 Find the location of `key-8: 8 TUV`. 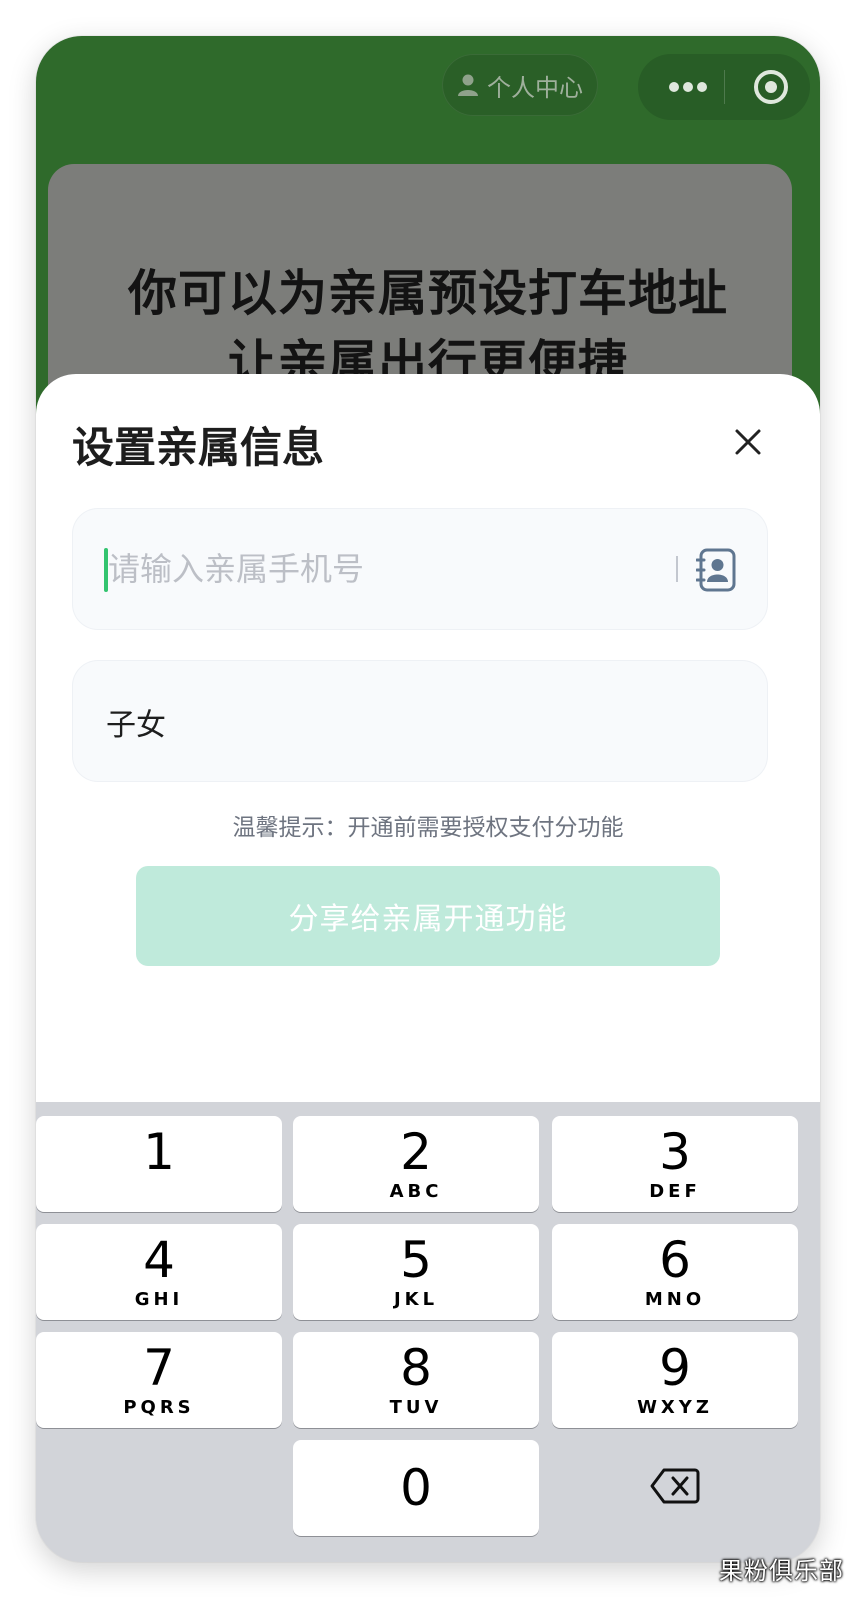

key-8: 8 TUV is located at coordinates (416, 1380).